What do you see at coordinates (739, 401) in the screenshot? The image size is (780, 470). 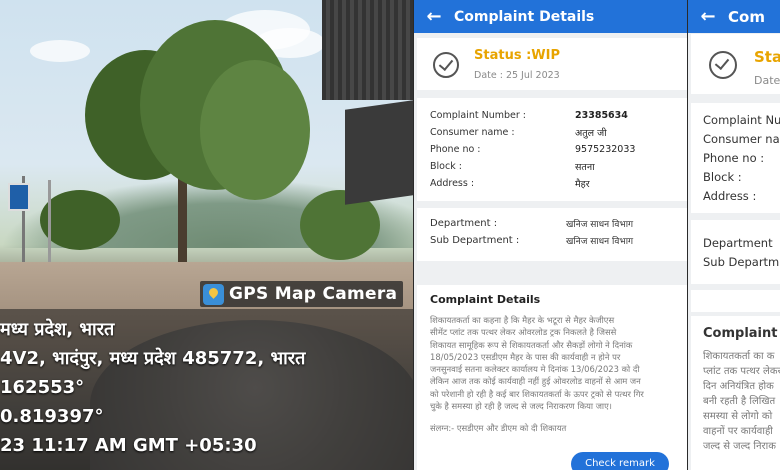 I see `dup-details-line: बनी रहती है लिखित` at bounding box center [739, 401].